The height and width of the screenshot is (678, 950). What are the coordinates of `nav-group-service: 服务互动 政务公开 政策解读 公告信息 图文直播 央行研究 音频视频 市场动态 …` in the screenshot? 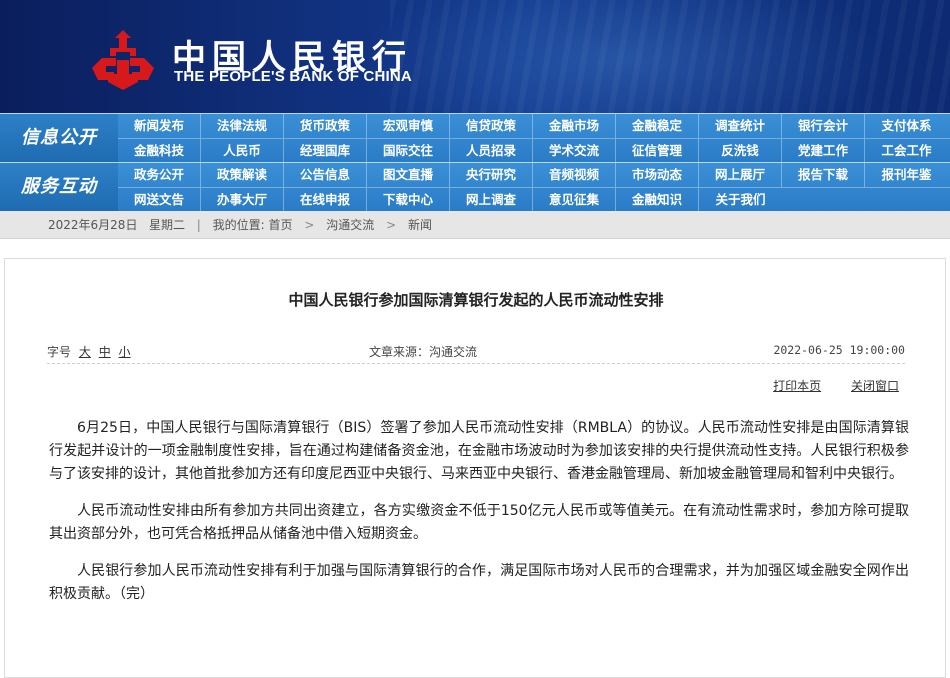 It's located at (475, 187).